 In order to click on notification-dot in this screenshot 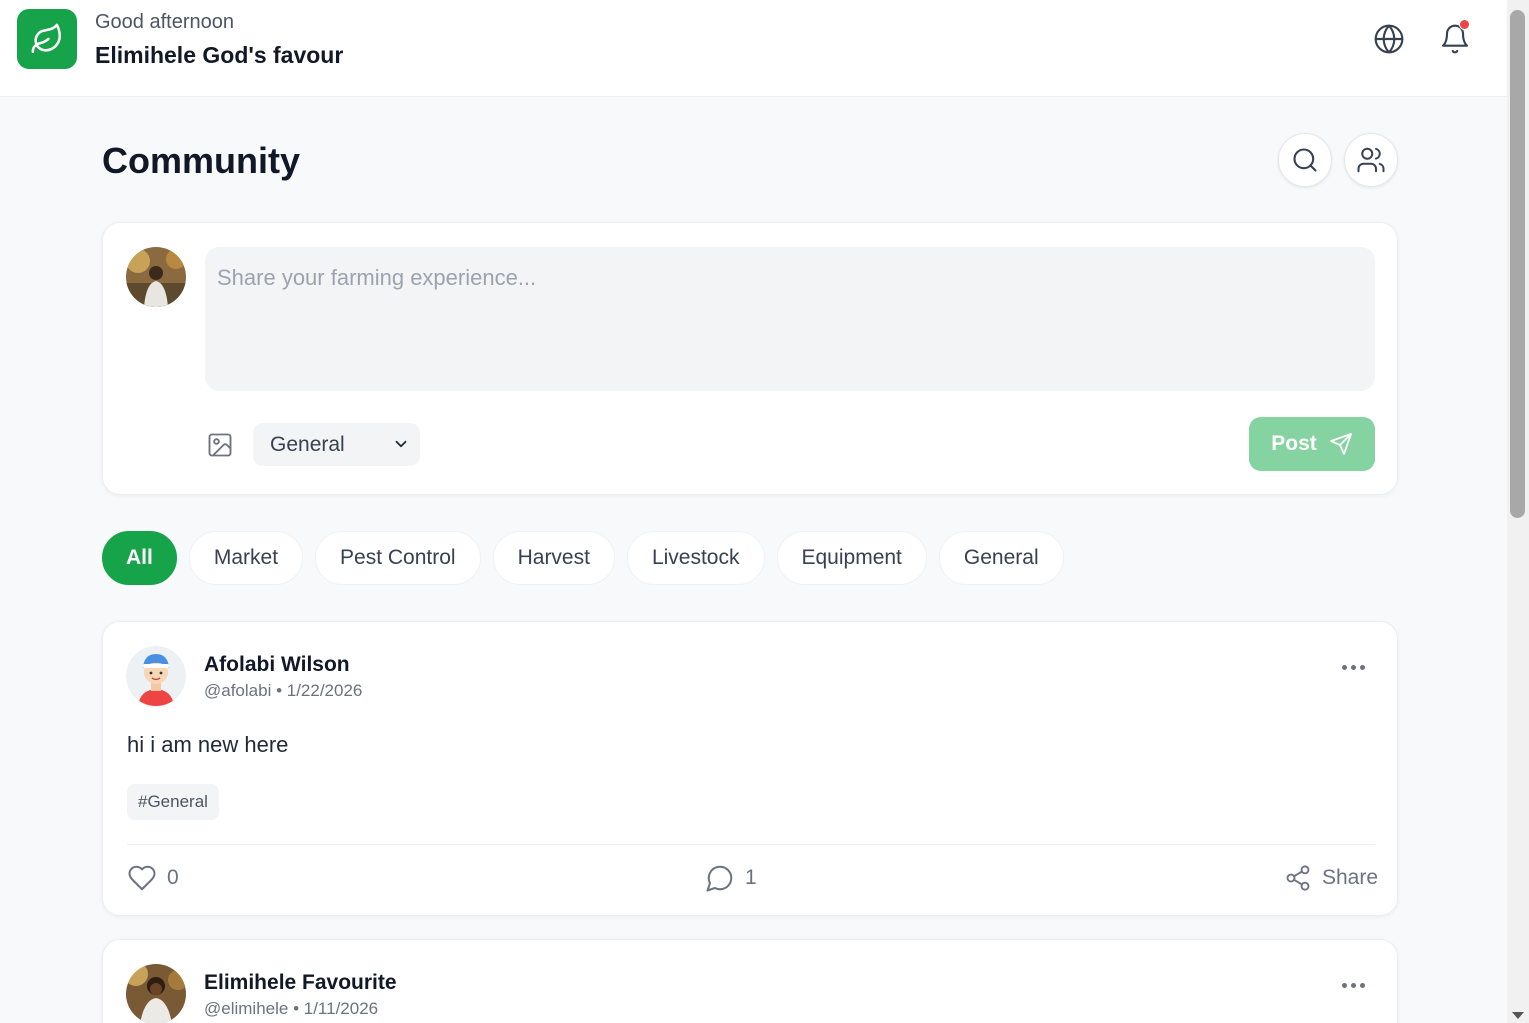, I will do `click(1464, 24)`.